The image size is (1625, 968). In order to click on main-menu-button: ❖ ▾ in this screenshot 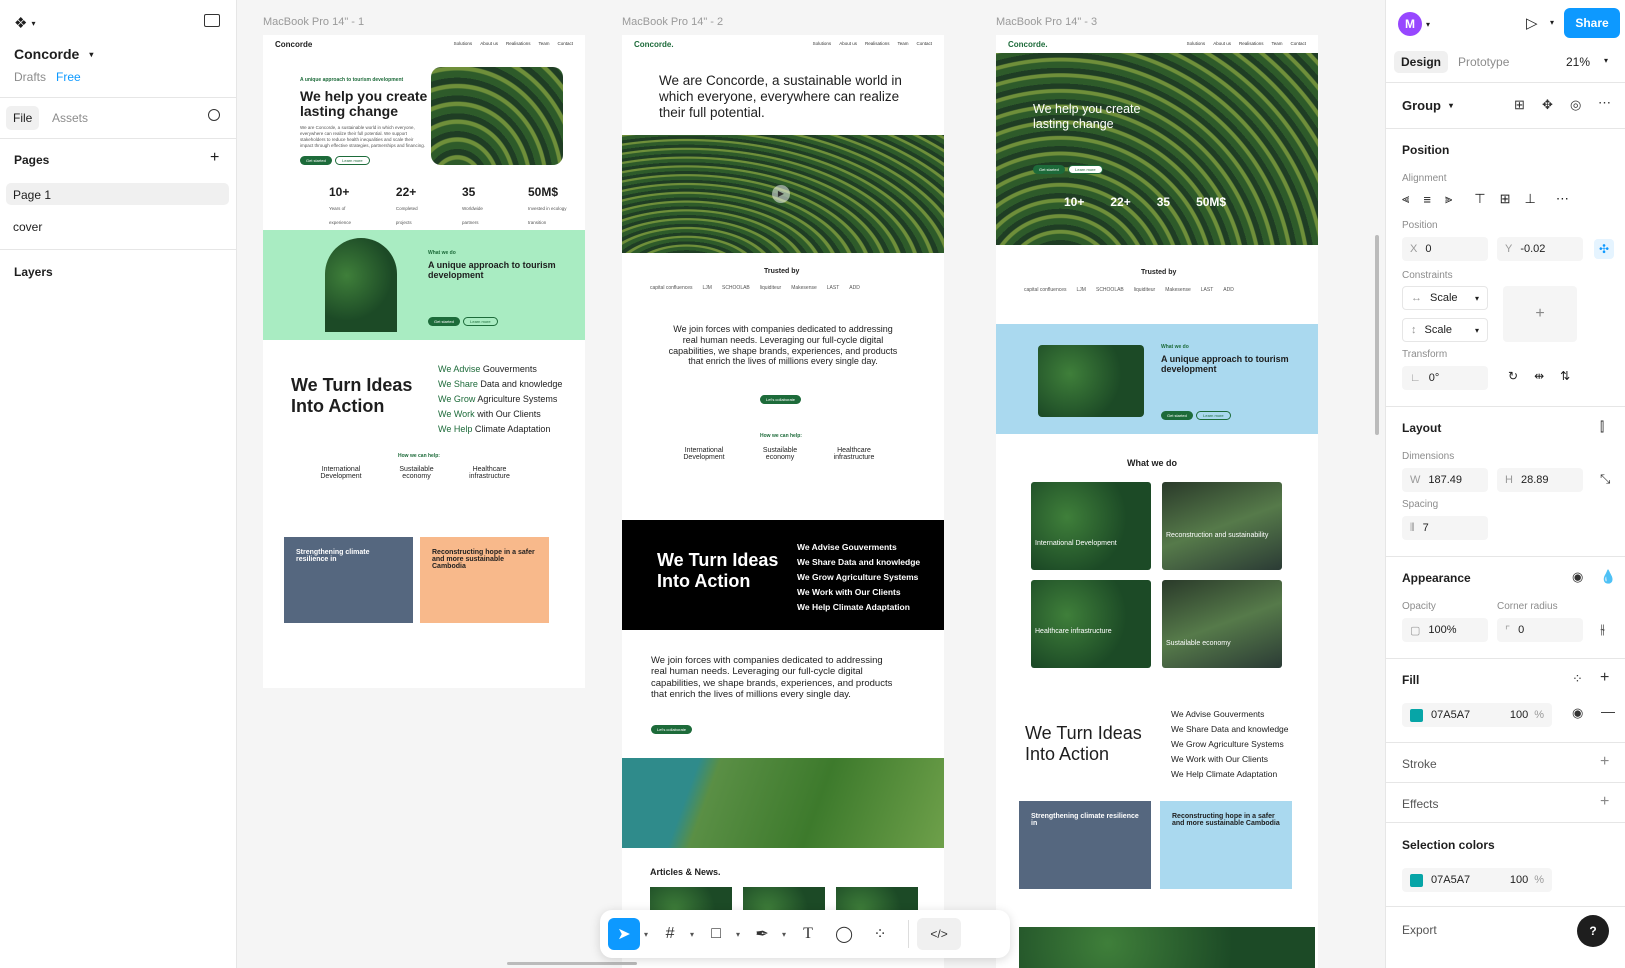, I will do `click(24, 23)`.